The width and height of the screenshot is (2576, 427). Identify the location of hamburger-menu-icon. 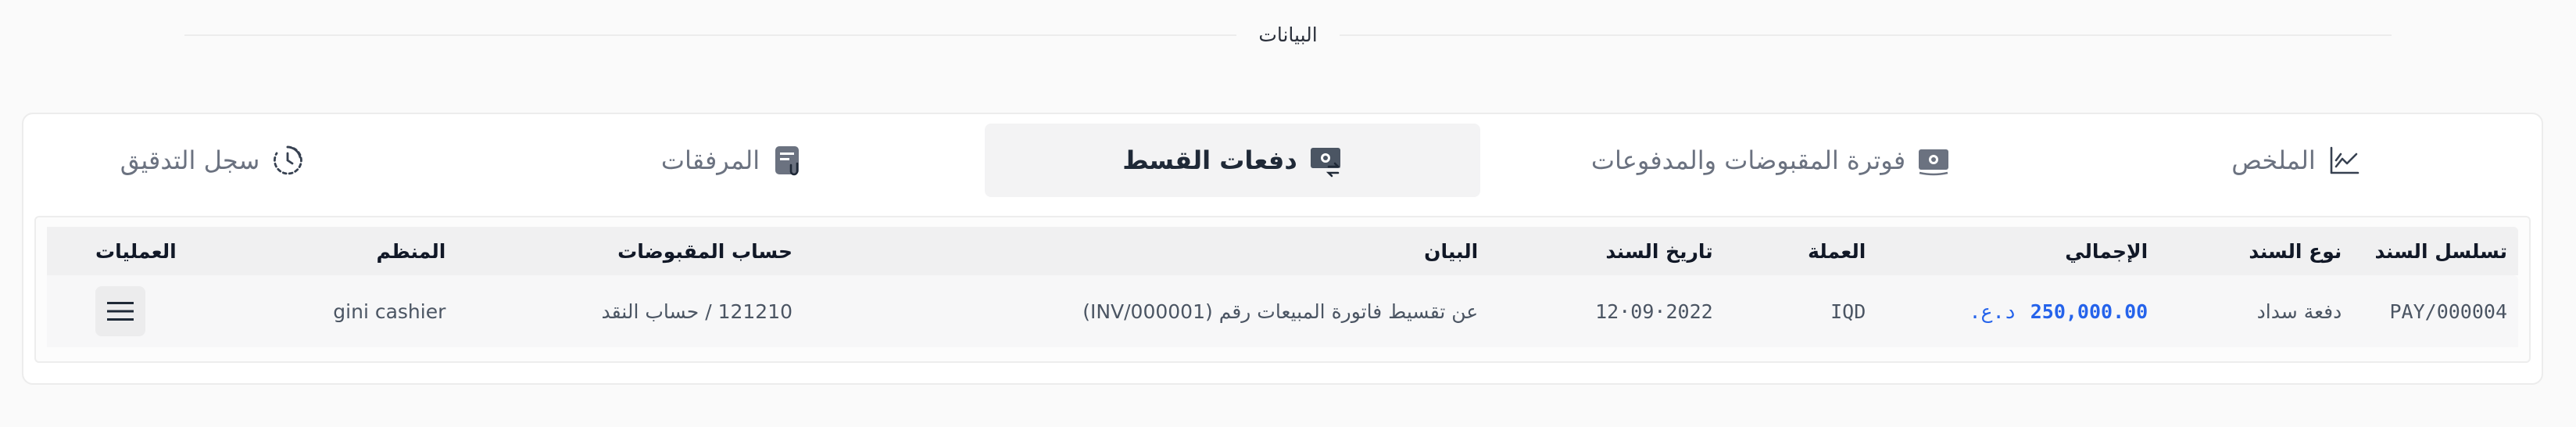
(120, 311).